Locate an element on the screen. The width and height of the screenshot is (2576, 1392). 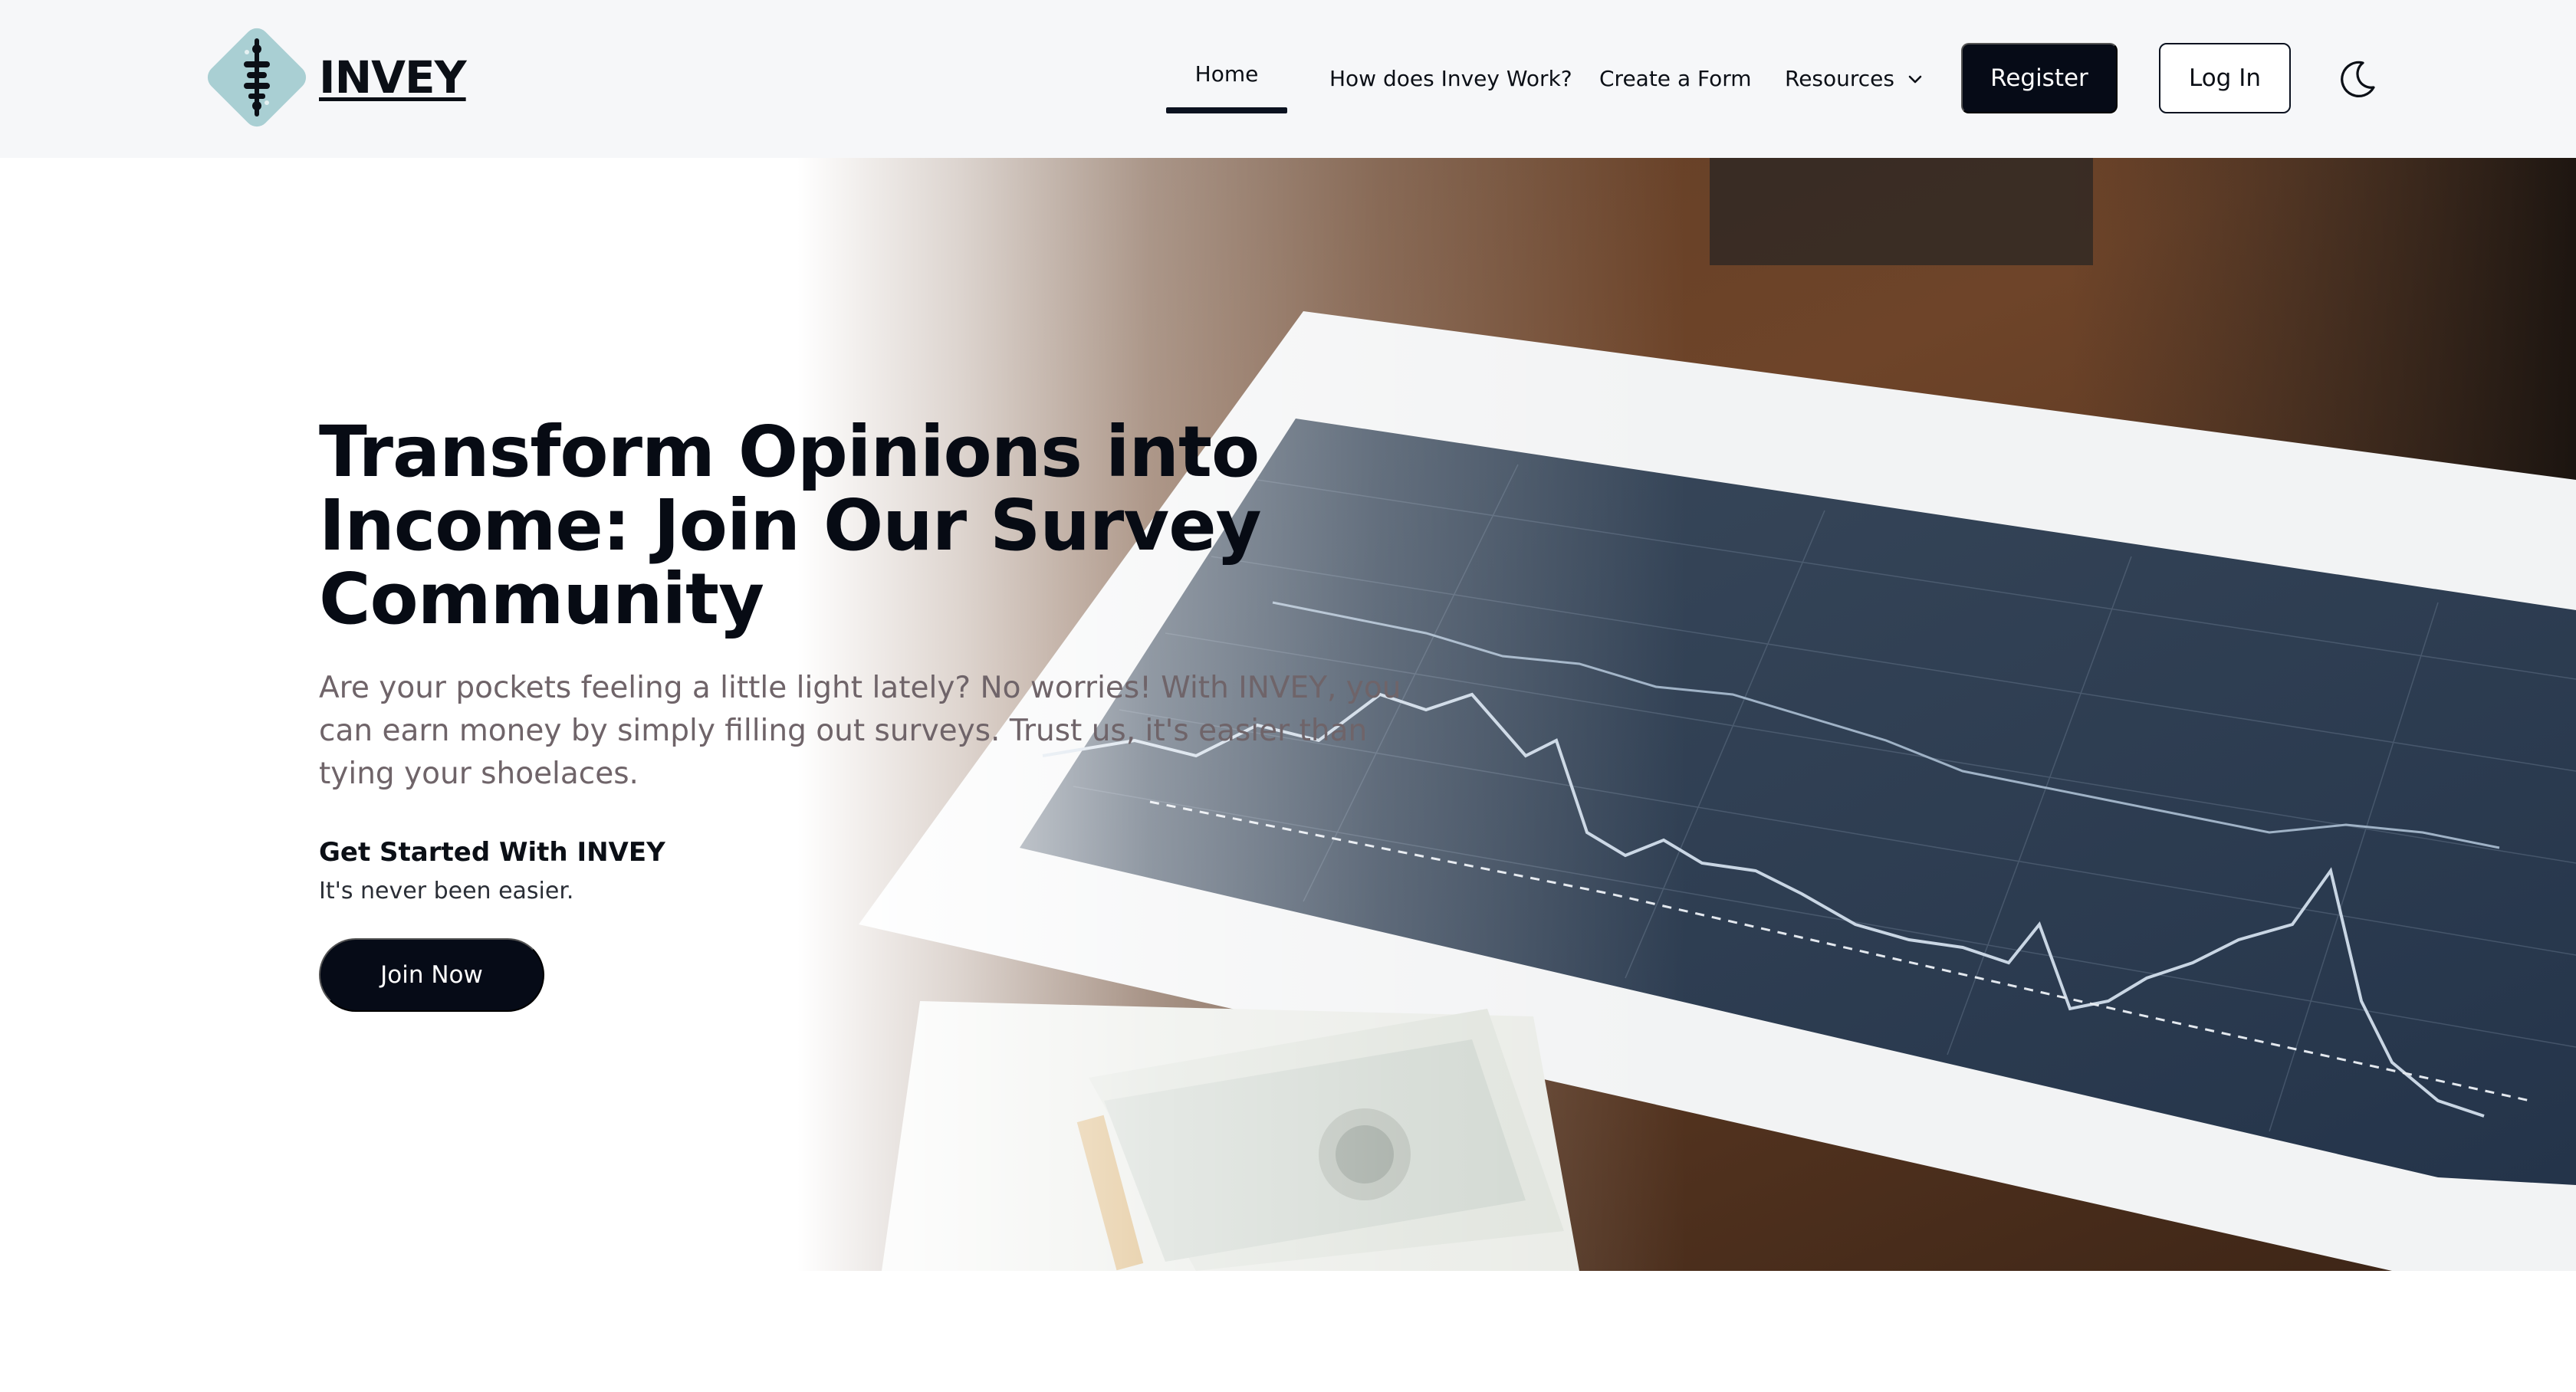
chevron-down-icon is located at coordinates (1916, 79).